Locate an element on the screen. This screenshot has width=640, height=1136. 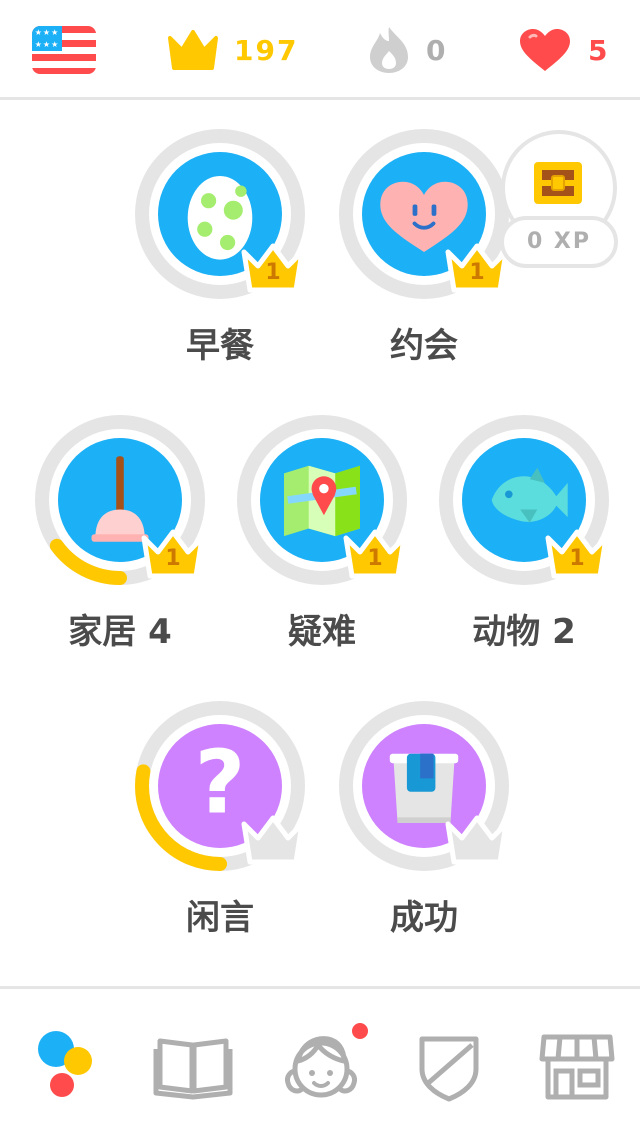
streak-value: 0 is located at coordinates (437, 50).